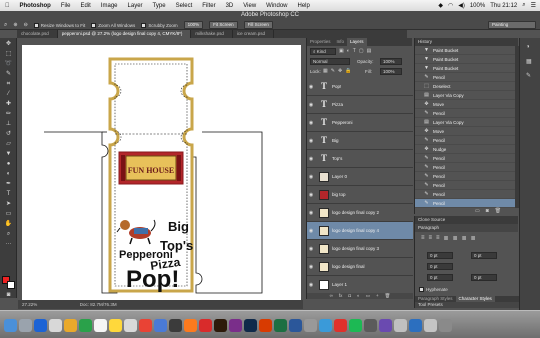 The image size is (540, 338). What do you see at coordinates (66, 6) in the screenshot?
I see `menu-file: File` at bounding box center [66, 6].